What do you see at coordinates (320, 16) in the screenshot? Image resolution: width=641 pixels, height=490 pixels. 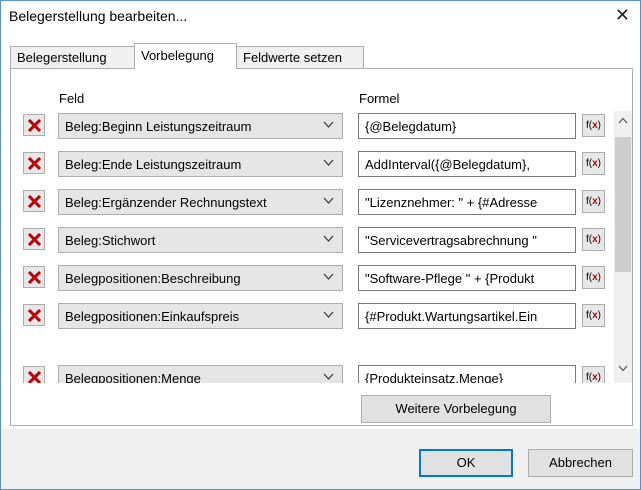 I see `title-bar: Belegerstellung bearbeiten... ✕` at bounding box center [320, 16].